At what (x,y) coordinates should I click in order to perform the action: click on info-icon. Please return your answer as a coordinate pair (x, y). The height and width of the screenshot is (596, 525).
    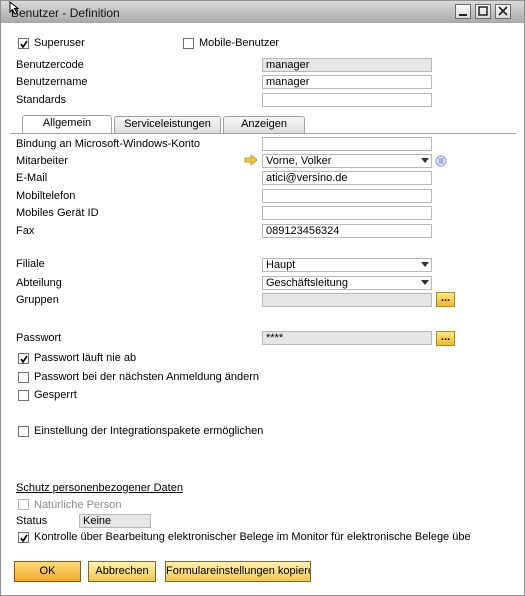
    Looking at the image, I should click on (441, 161).